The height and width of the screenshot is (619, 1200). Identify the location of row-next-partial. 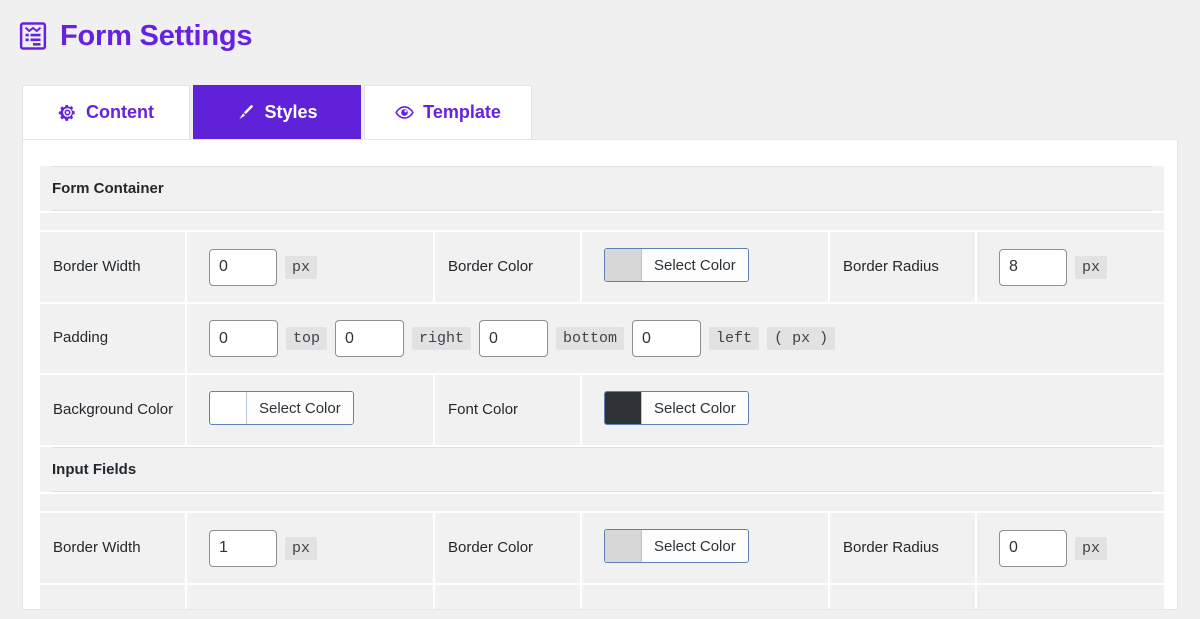
(602, 597).